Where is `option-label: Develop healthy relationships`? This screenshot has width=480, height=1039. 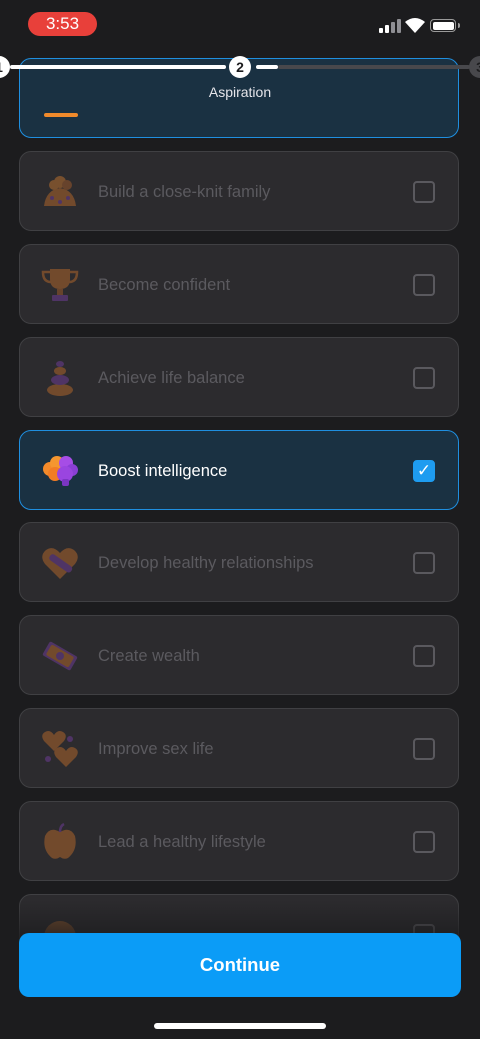 option-label: Develop healthy relationships is located at coordinates (206, 563).